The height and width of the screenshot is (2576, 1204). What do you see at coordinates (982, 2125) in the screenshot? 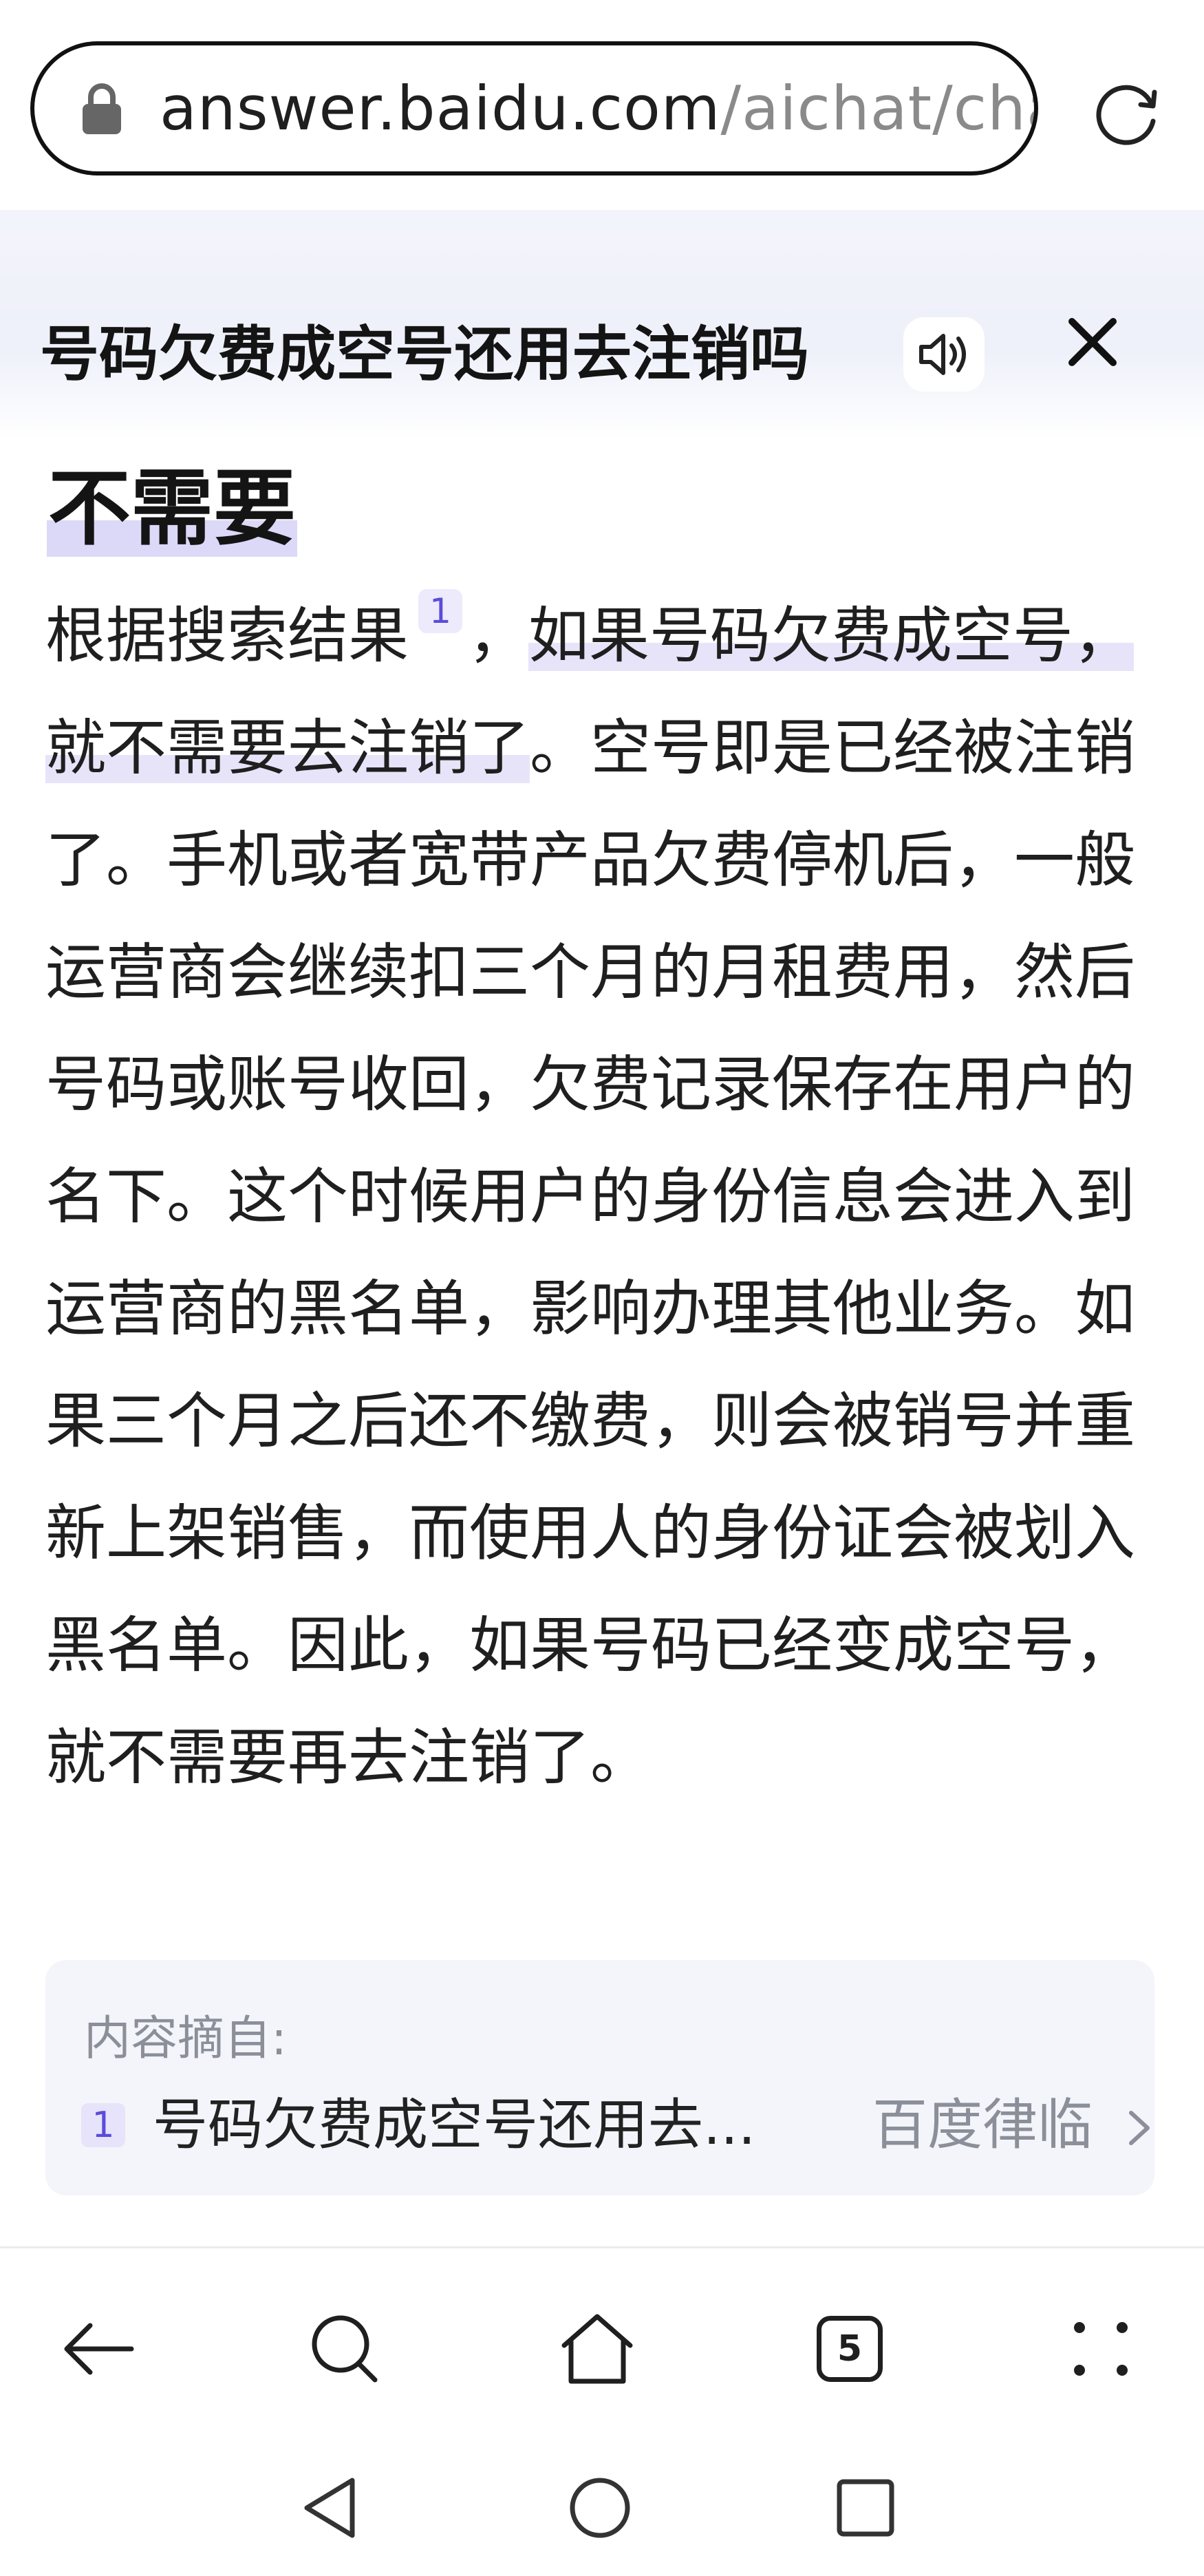
I see `source-site: 百度律临` at bounding box center [982, 2125].